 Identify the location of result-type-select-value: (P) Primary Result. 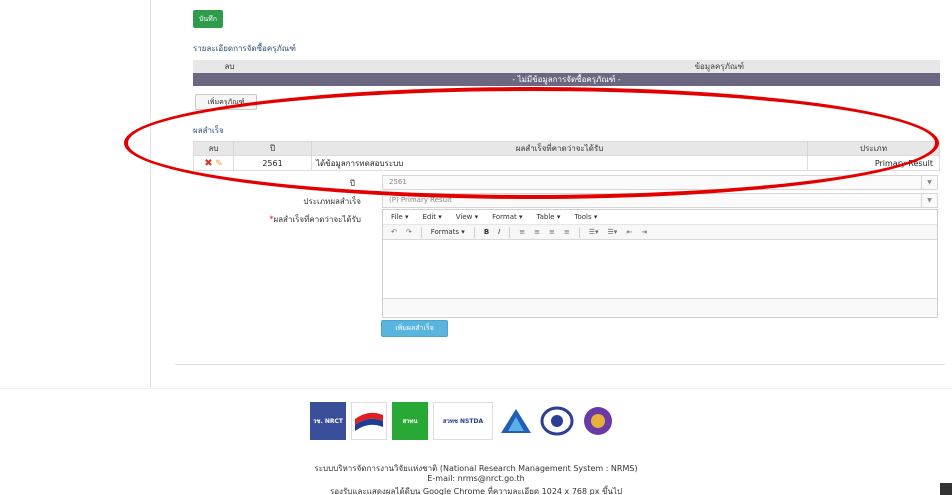
(420, 200).